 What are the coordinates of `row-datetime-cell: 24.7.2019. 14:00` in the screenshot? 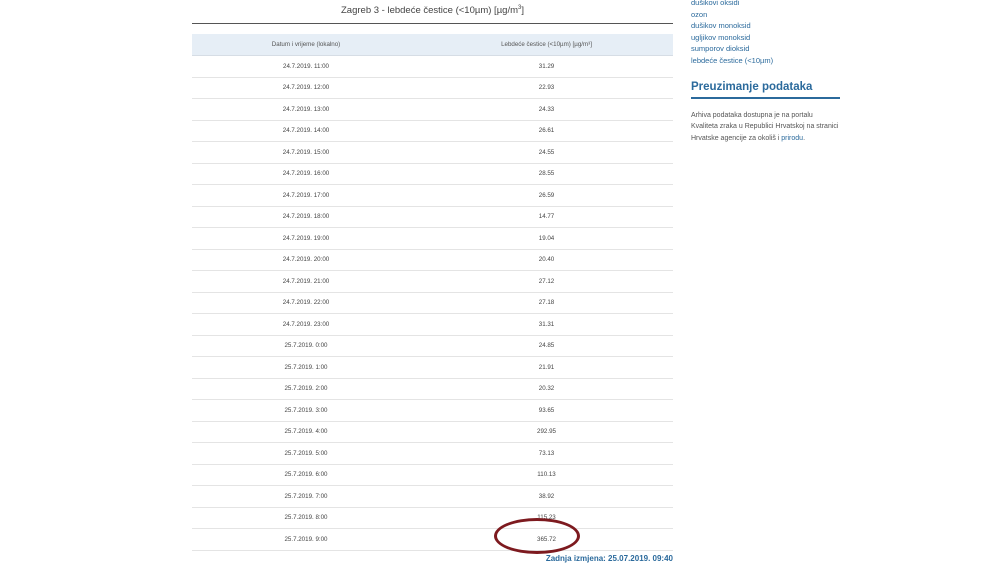 It's located at (306, 131).